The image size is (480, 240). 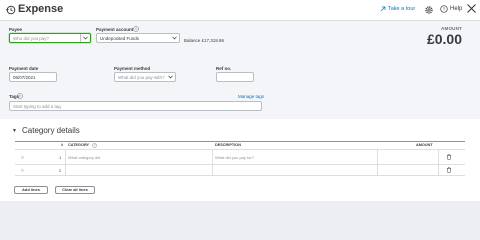 What do you see at coordinates (429, 10) in the screenshot?
I see `gear-icon` at bounding box center [429, 10].